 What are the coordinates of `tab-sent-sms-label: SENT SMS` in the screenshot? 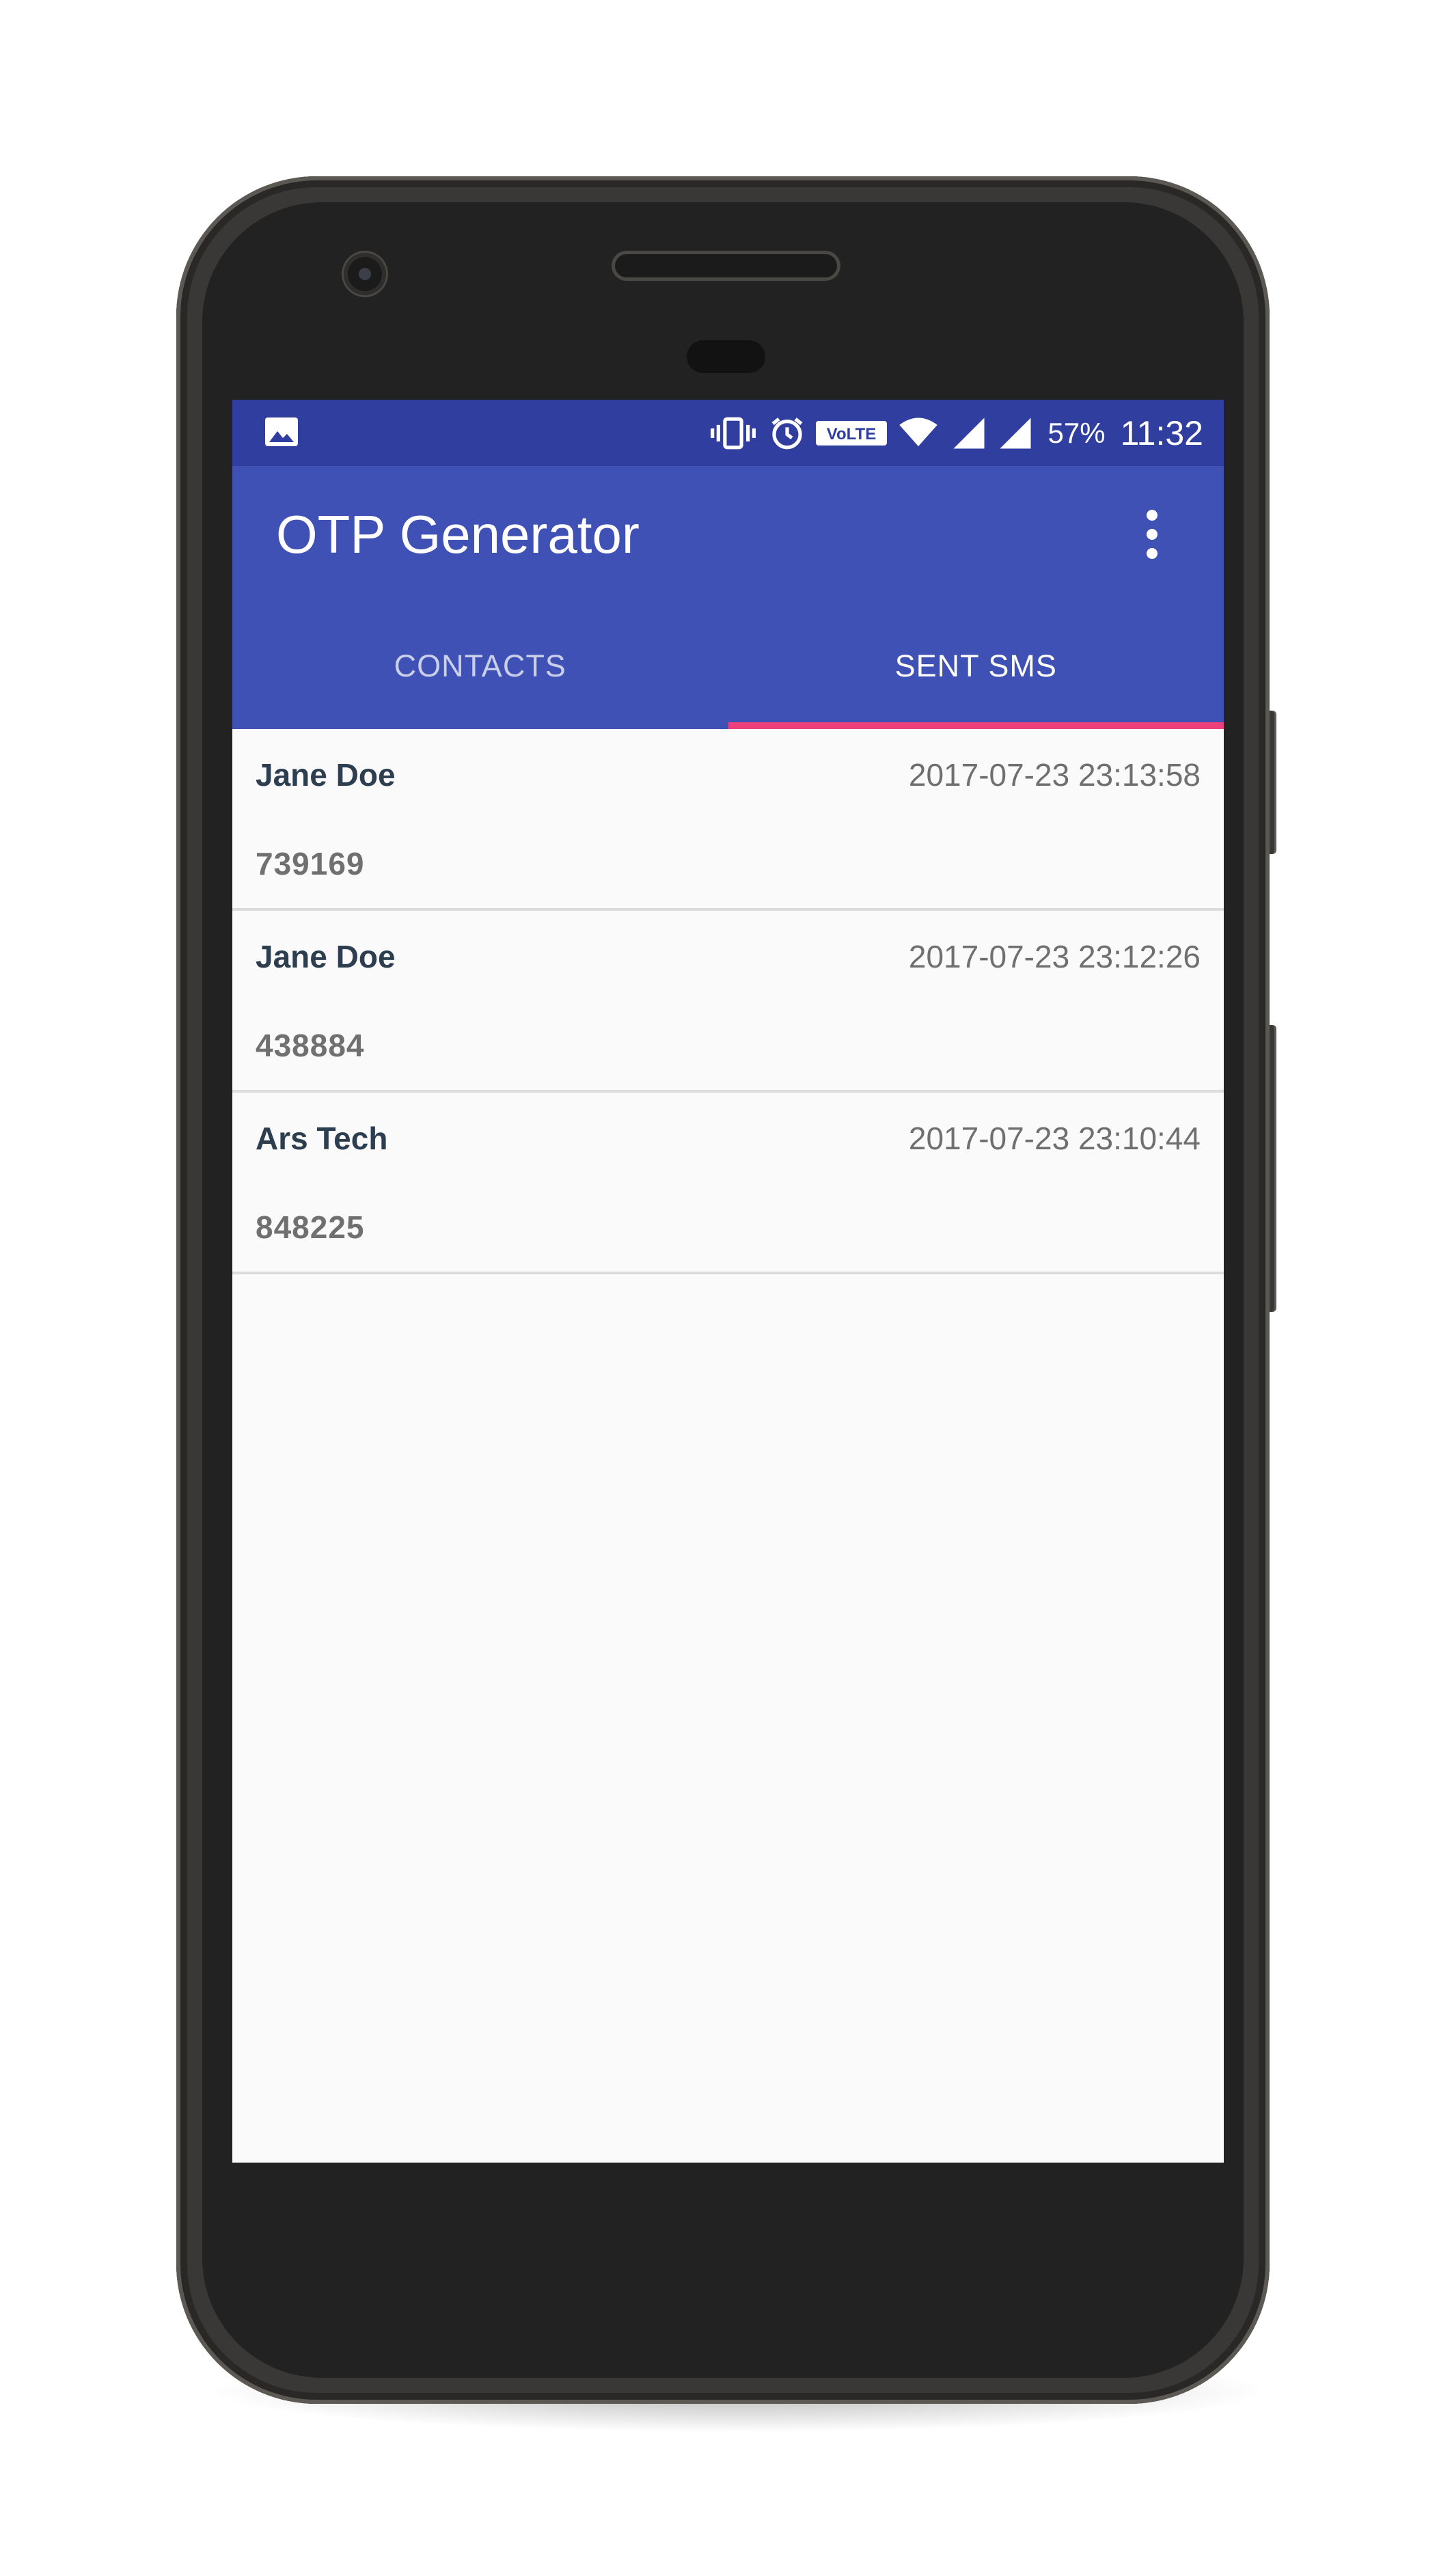 It's located at (975, 665).